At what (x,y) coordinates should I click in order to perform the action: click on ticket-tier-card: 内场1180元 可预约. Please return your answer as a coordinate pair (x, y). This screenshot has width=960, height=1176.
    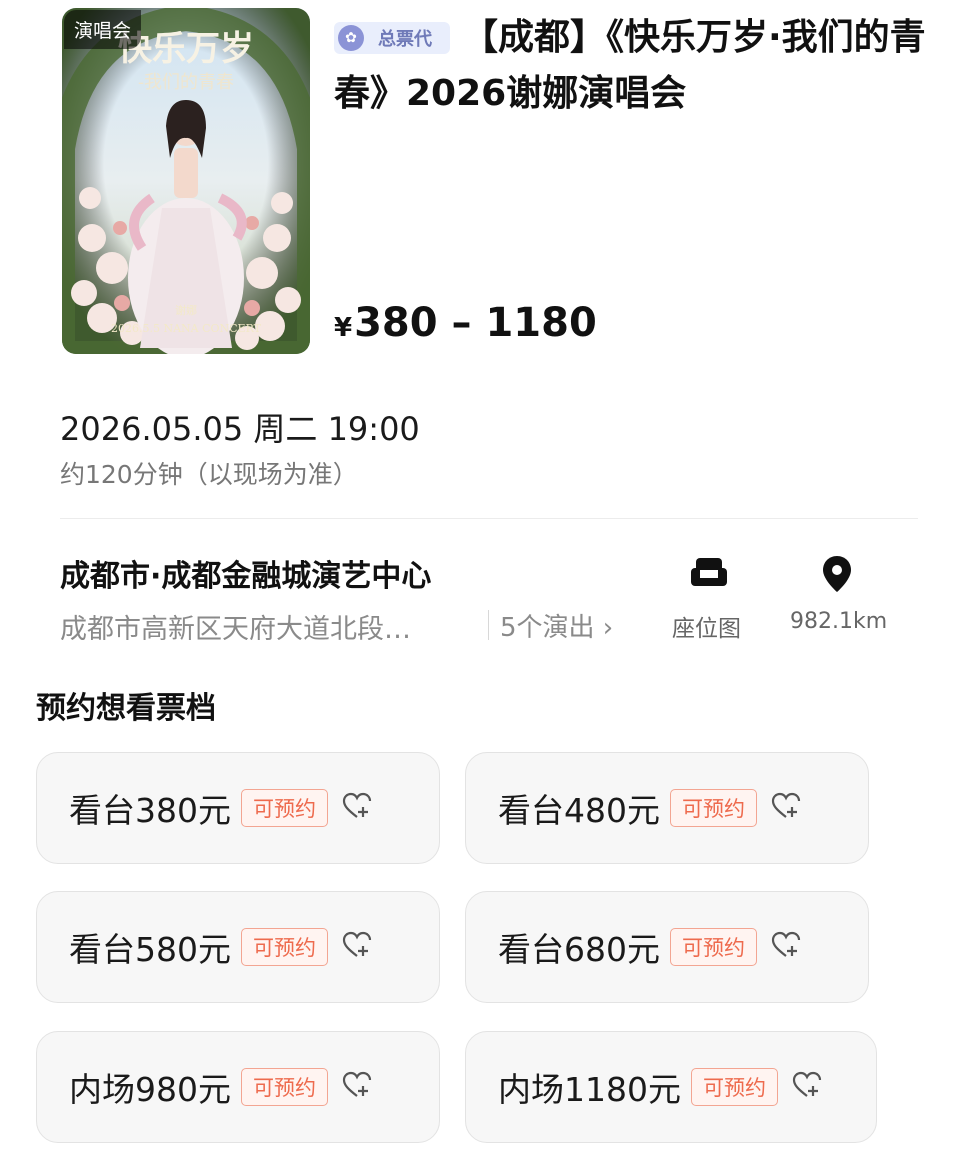
    Looking at the image, I should click on (671, 1087).